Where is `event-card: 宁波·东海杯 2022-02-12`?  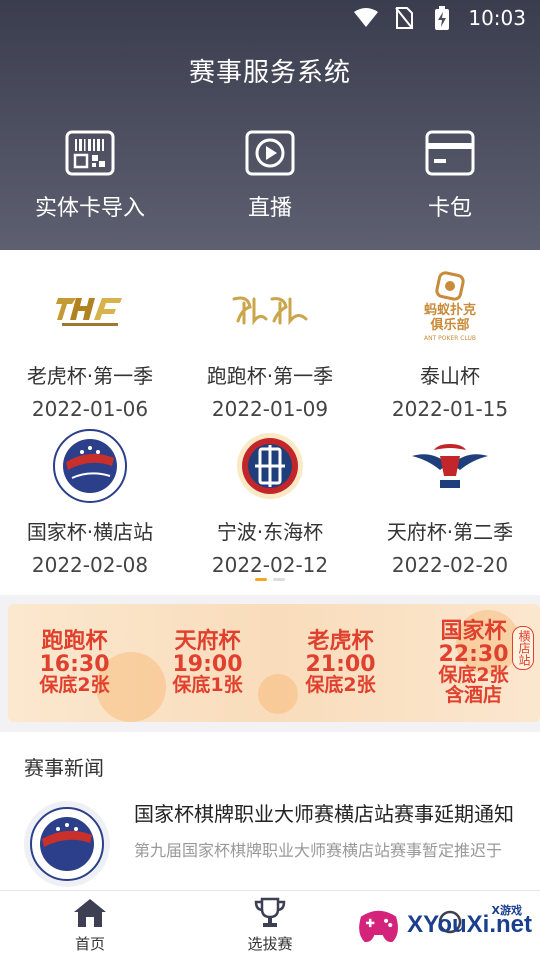
event-card: 宁波·东海杯 2022-02-12 is located at coordinates (270, 504).